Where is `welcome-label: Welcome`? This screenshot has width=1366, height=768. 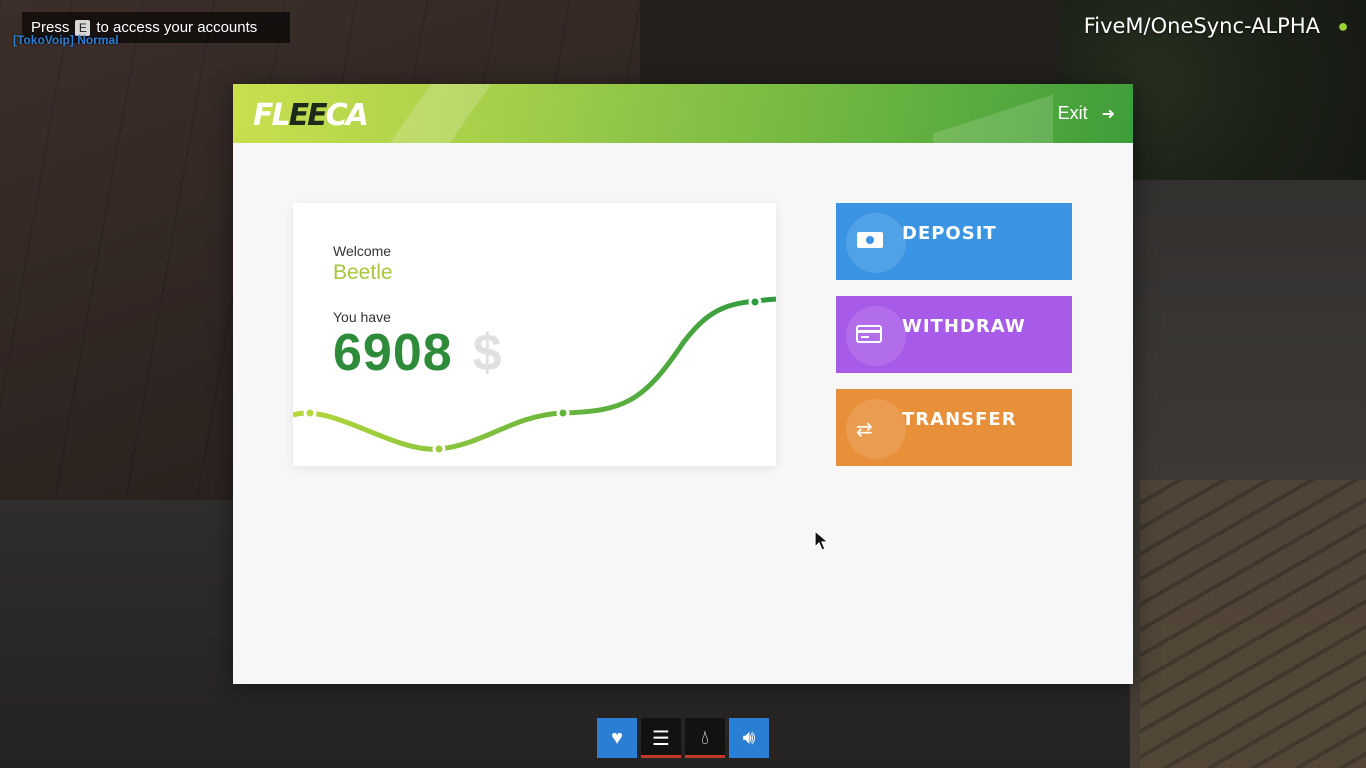 welcome-label: Welcome is located at coordinates (362, 251).